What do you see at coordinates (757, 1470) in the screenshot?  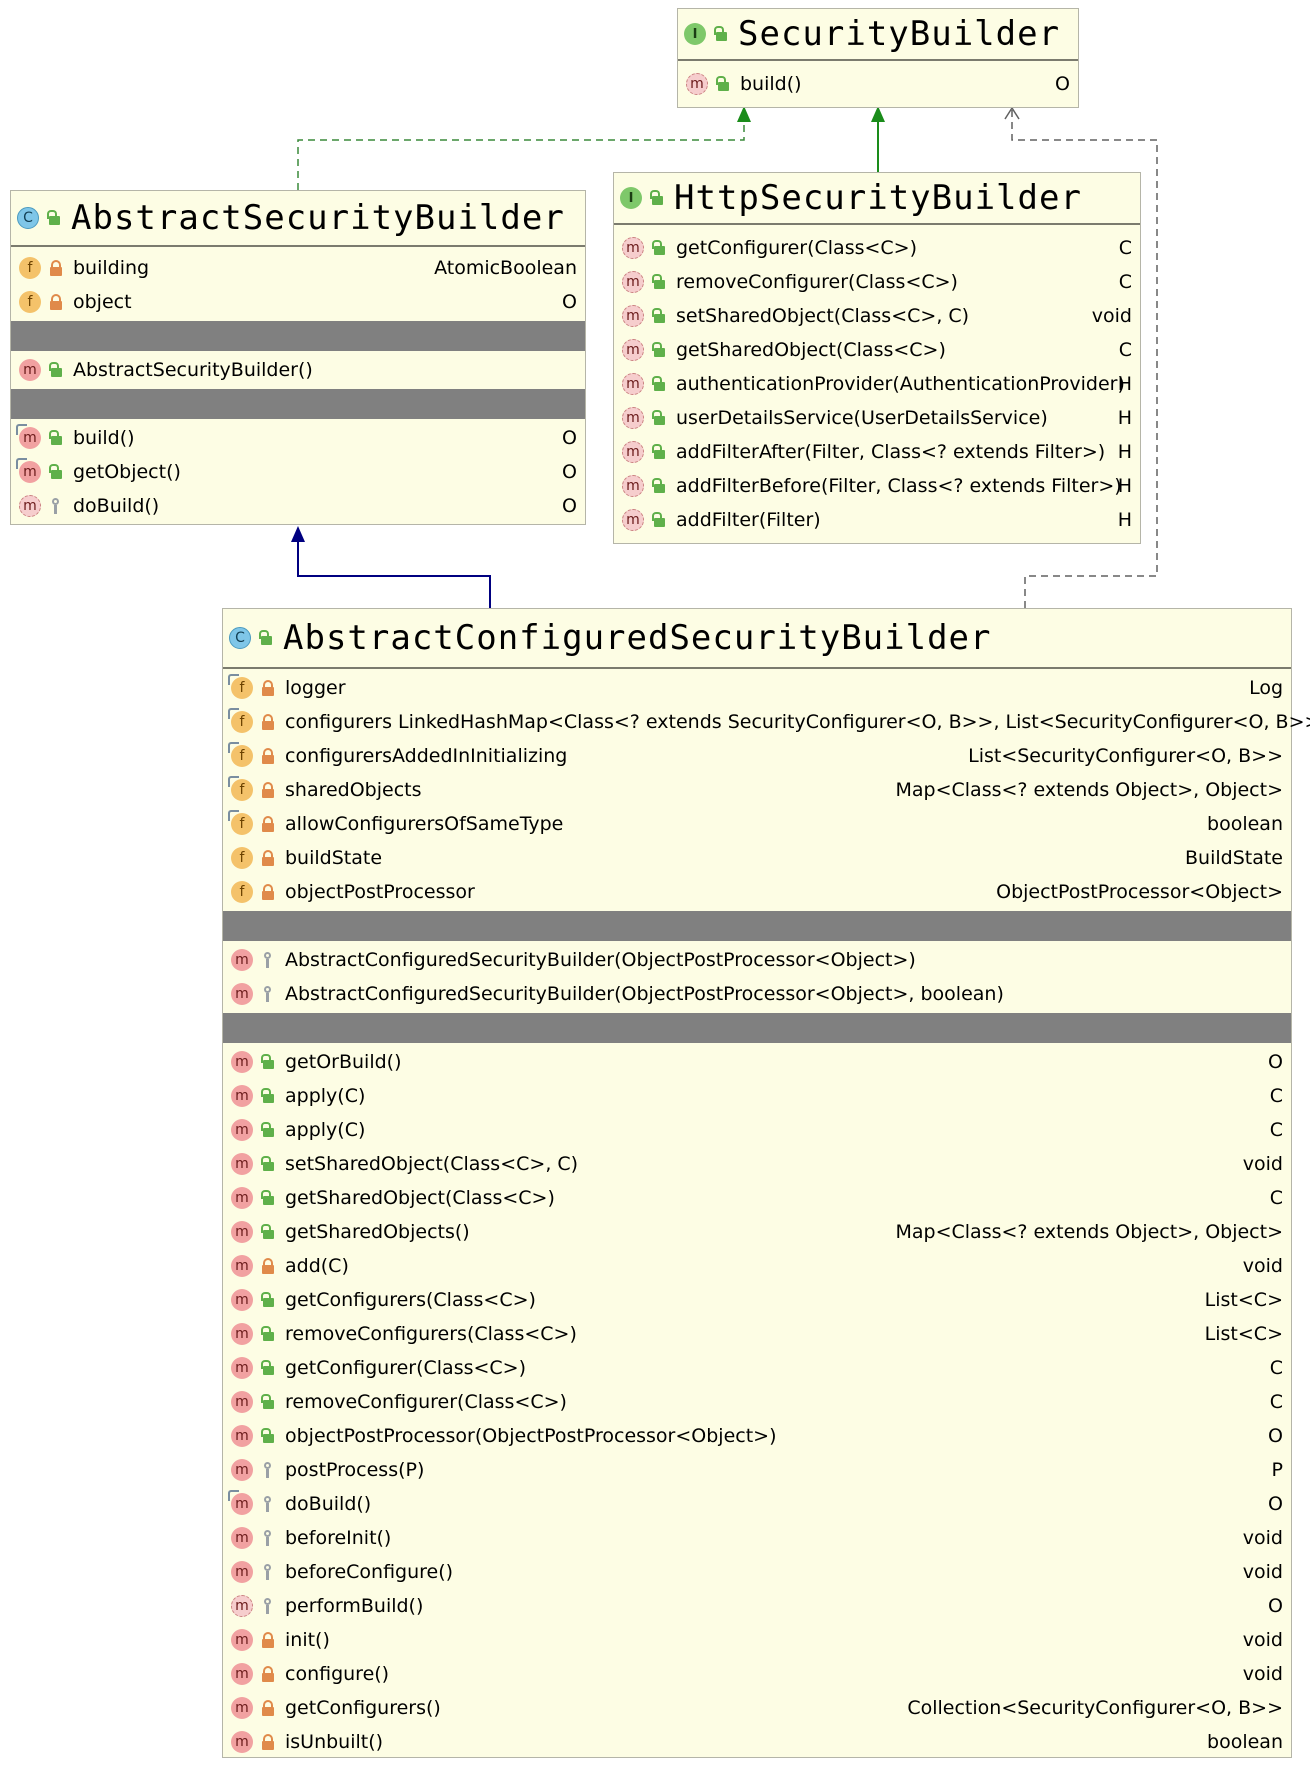 I see `method-row: m postProcess(P) P` at bounding box center [757, 1470].